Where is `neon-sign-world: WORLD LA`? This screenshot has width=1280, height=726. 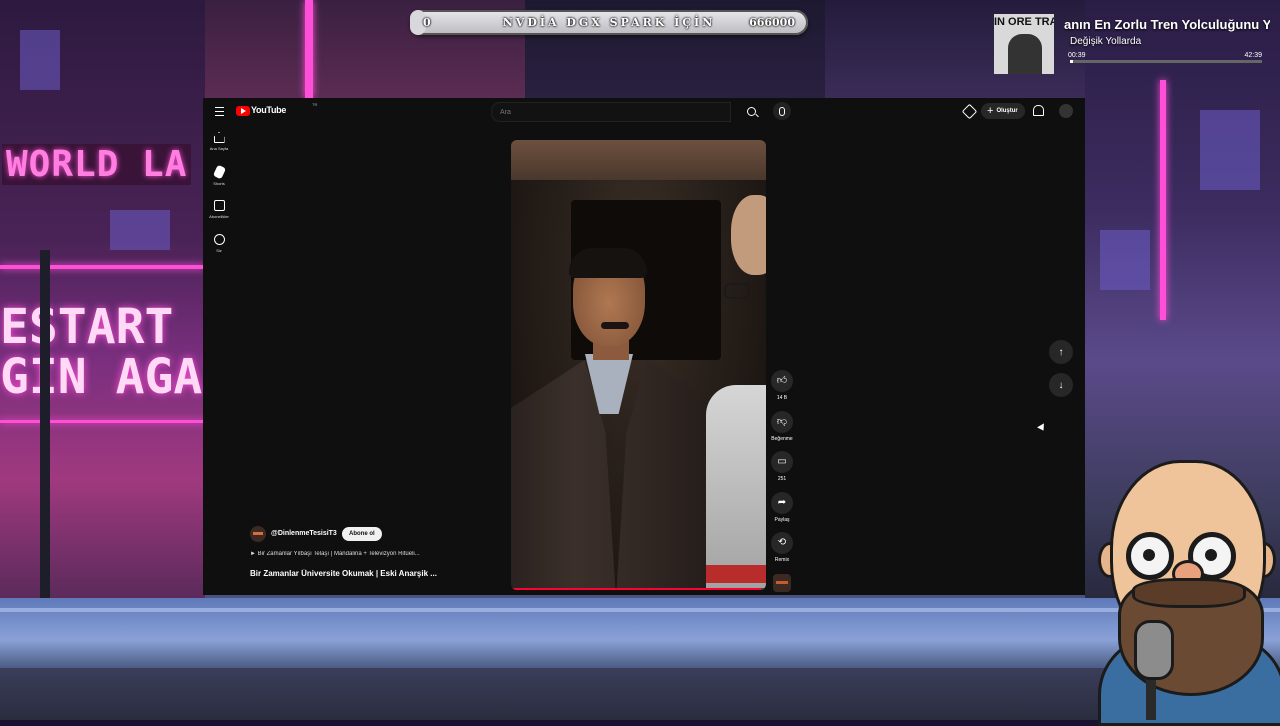 neon-sign-world: WORLD LA is located at coordinates (97, 164).